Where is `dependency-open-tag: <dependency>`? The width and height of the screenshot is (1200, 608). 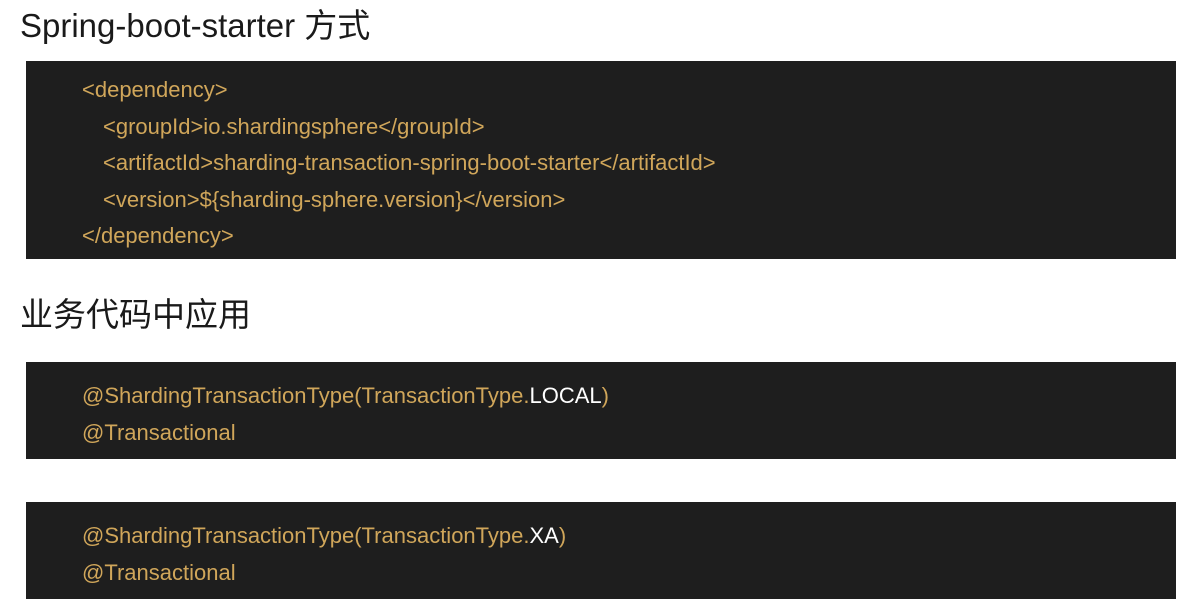
dependency-open-tag: <dependency> is located at coordinates (155, 89).